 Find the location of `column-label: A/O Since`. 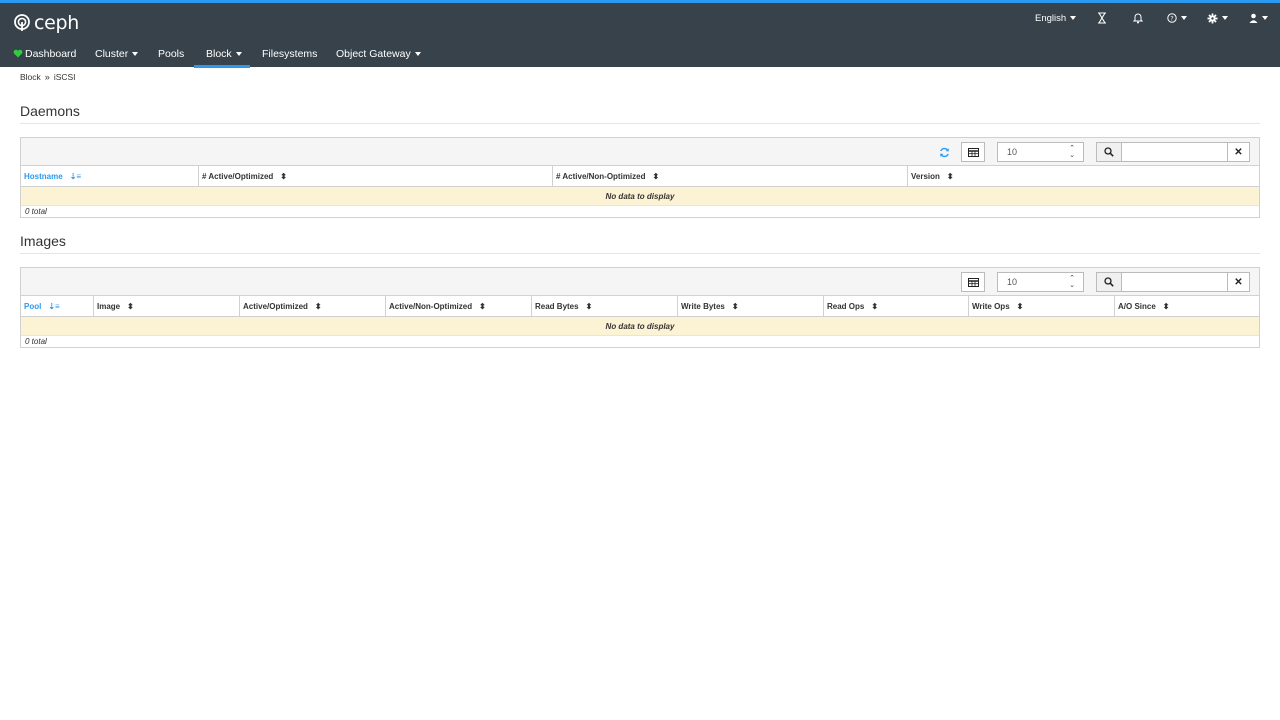

column-label: A/O Since is located at coordinates (1137, 306).